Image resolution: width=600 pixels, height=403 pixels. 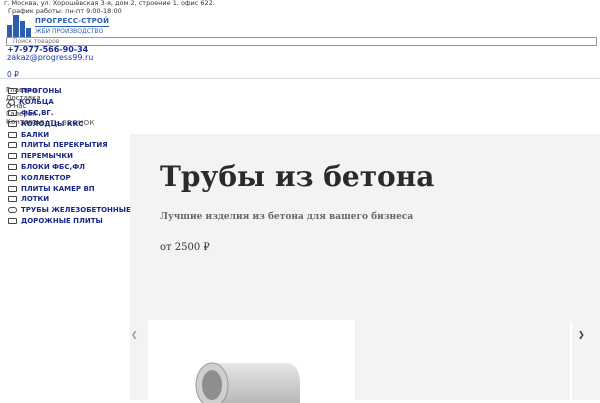 What do you see at coordinates (12, 220) in the screenshot?
I see `road-slab-icon` at bounding box center [12, 220].